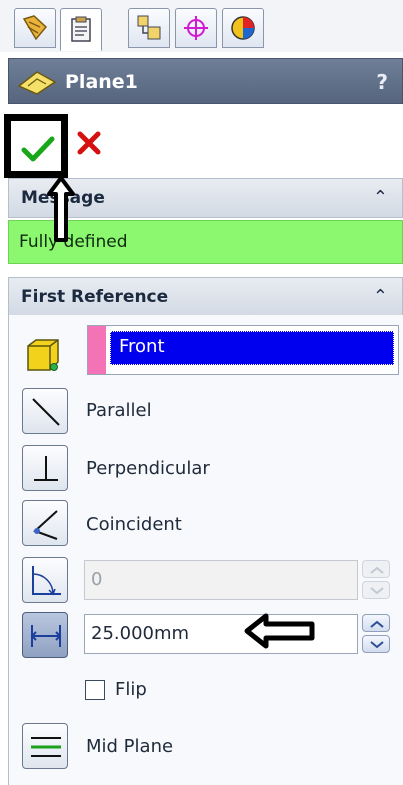 Image resolution: width=403 pixels, height=785 pixels. I want to click on distance-button, so click(45, 635).